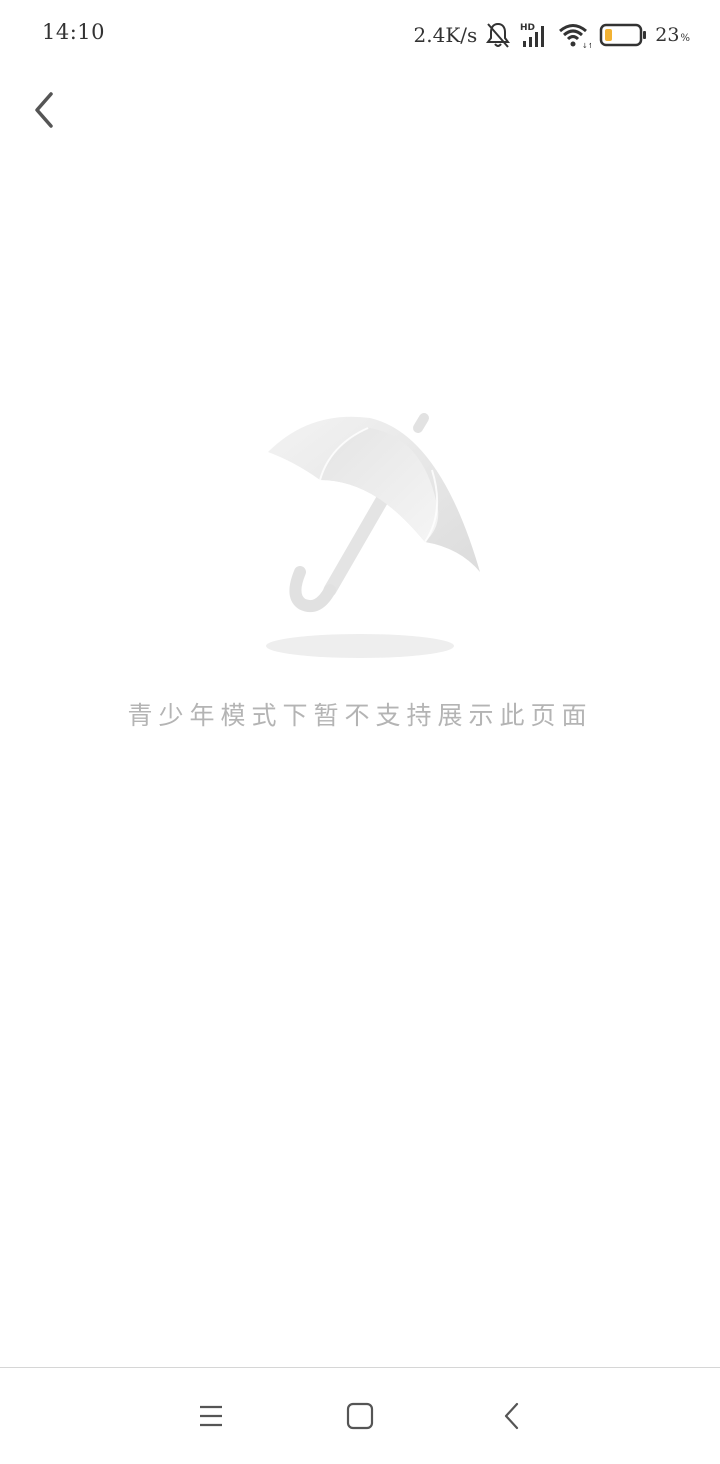  Describe the element at coordinates (74, 32) in the screenshot. I see `status-time: 14:10` at that location.